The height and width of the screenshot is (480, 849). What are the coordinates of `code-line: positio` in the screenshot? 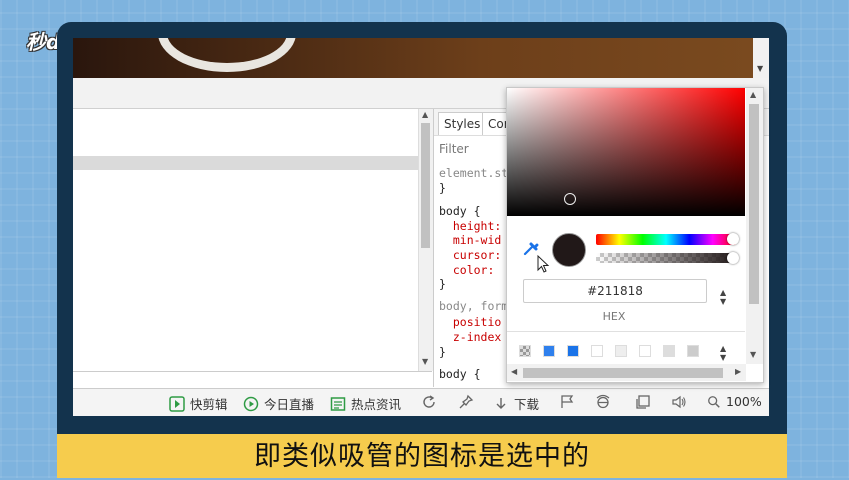 It's located at (470, 322).